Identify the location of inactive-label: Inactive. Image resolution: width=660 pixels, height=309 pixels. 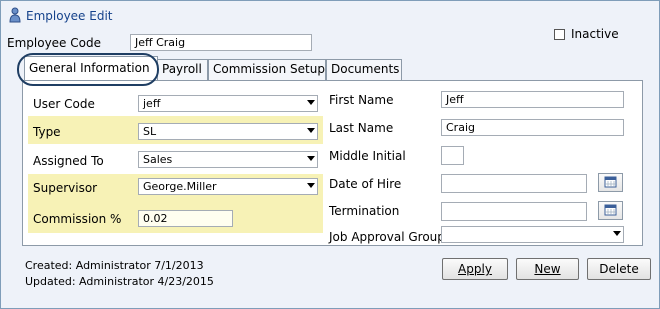
(595, 34).